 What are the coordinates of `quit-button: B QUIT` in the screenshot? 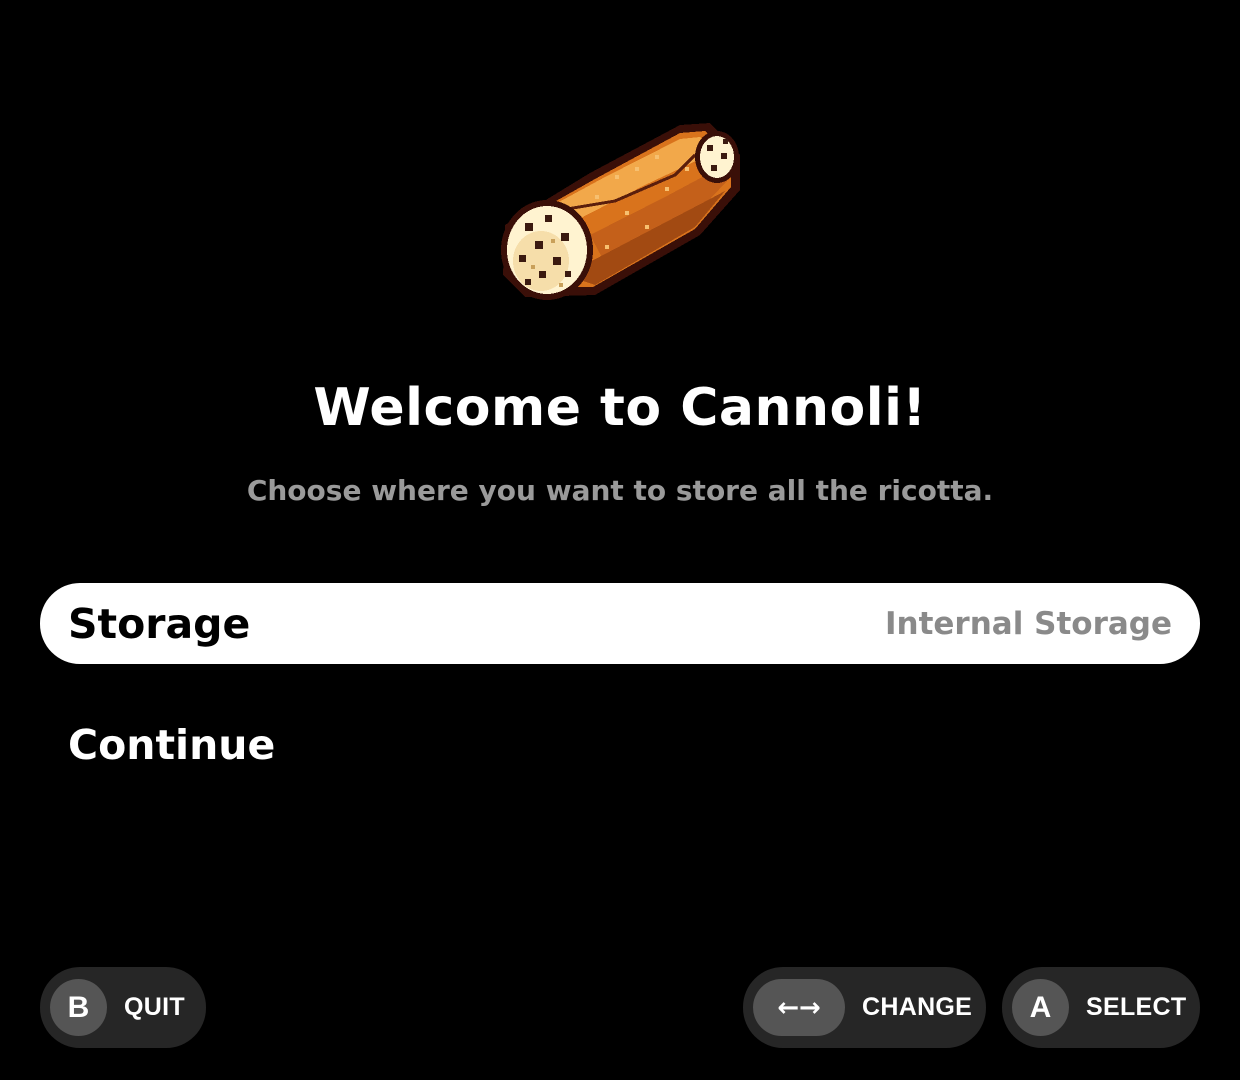 It's located at (123, 1007).